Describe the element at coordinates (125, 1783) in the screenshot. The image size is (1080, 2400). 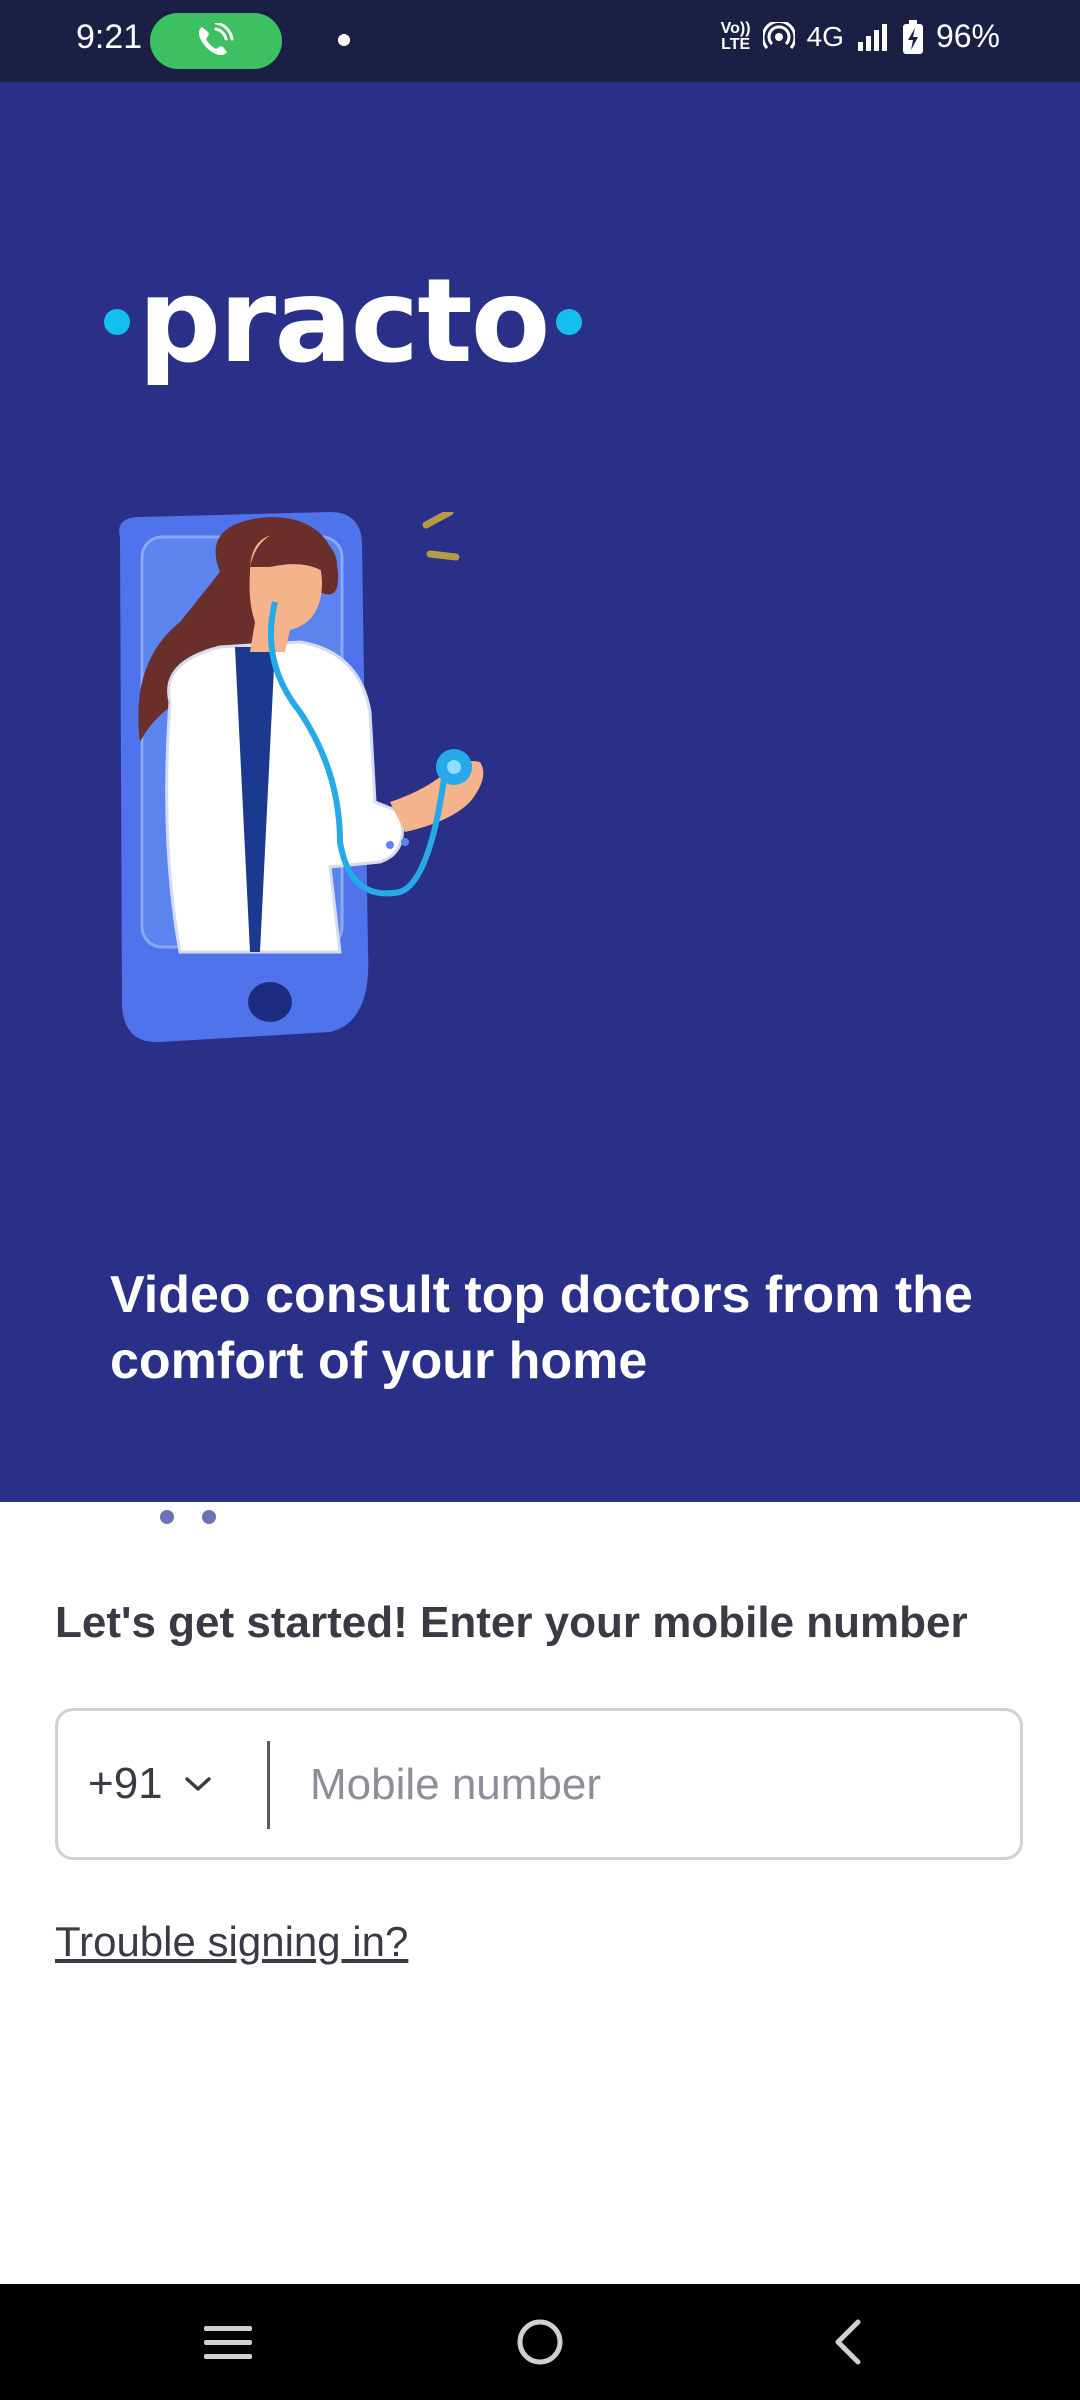
I see `country-code-value: +91` at that location.